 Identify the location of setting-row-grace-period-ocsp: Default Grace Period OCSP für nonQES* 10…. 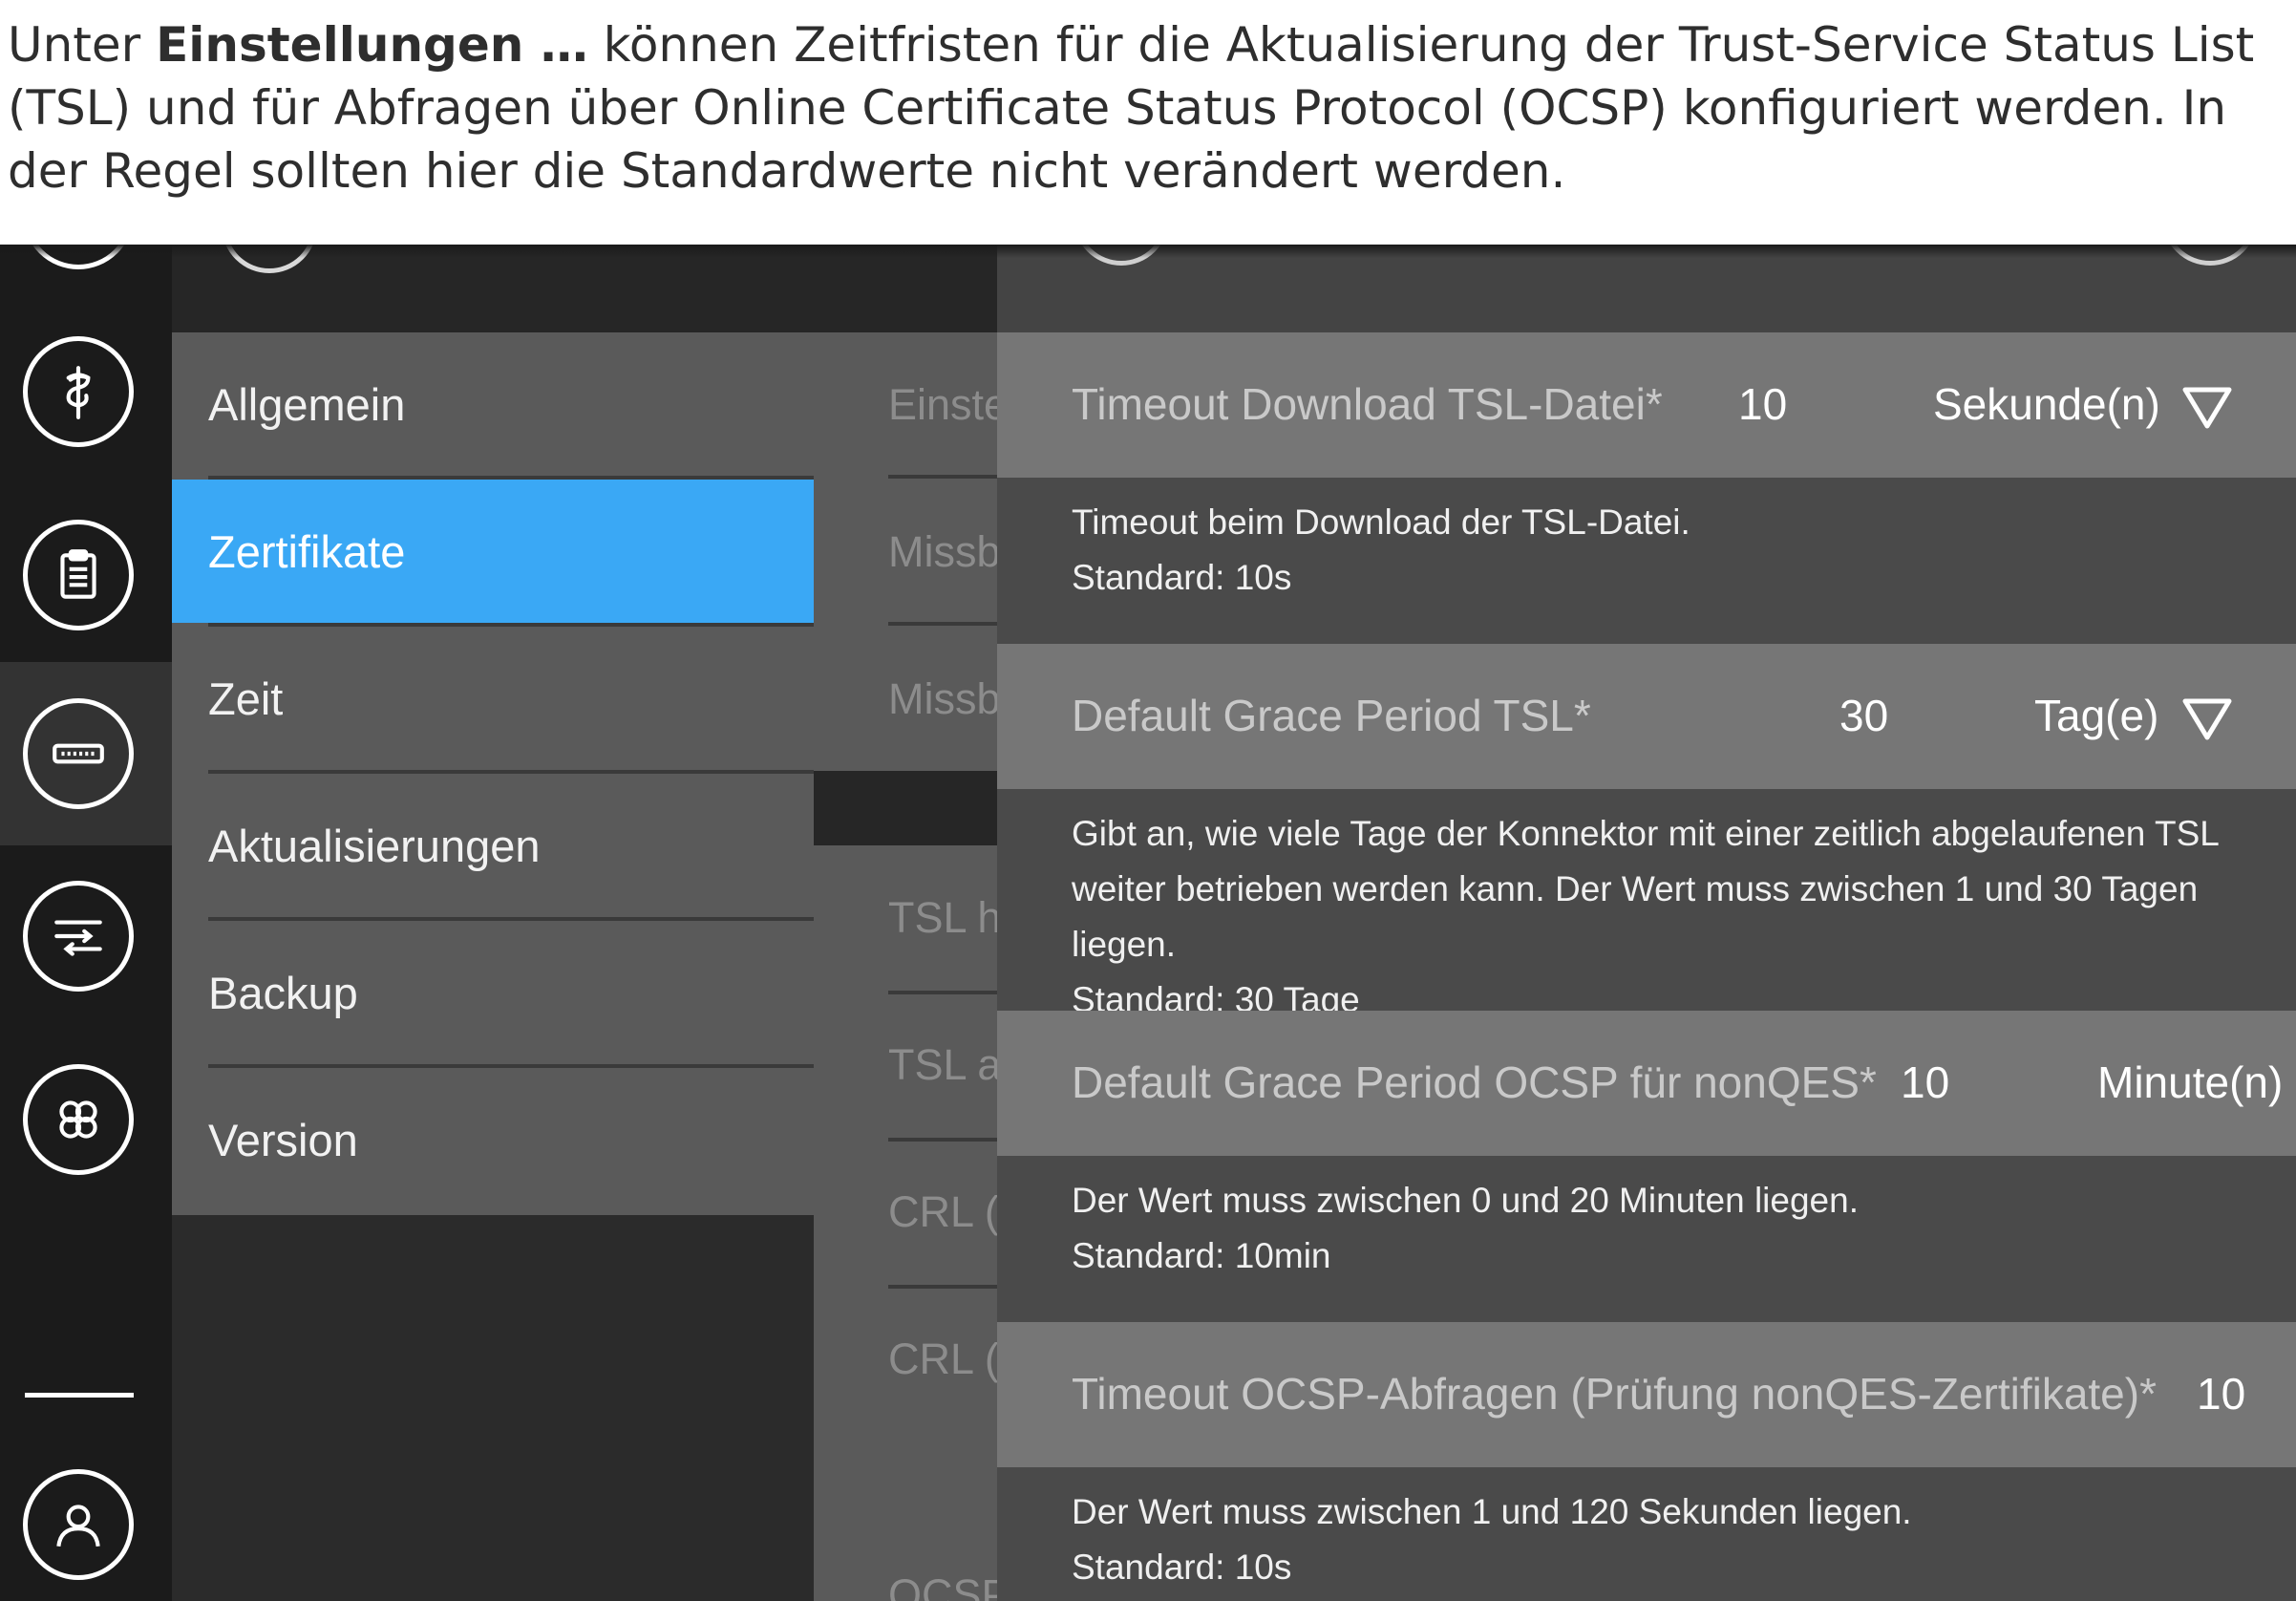
(1646, 1084).